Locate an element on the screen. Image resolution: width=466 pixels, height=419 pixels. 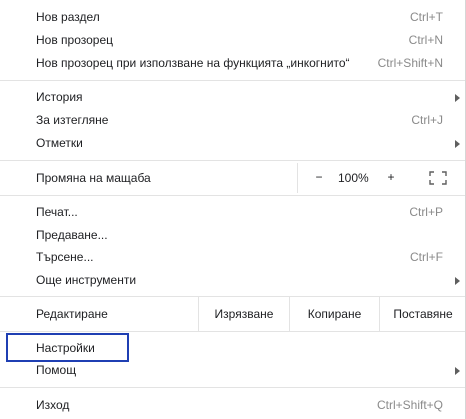
menu-item-new-tab: Нов раздел Ctrl+T is located at coordinates (232, 17).